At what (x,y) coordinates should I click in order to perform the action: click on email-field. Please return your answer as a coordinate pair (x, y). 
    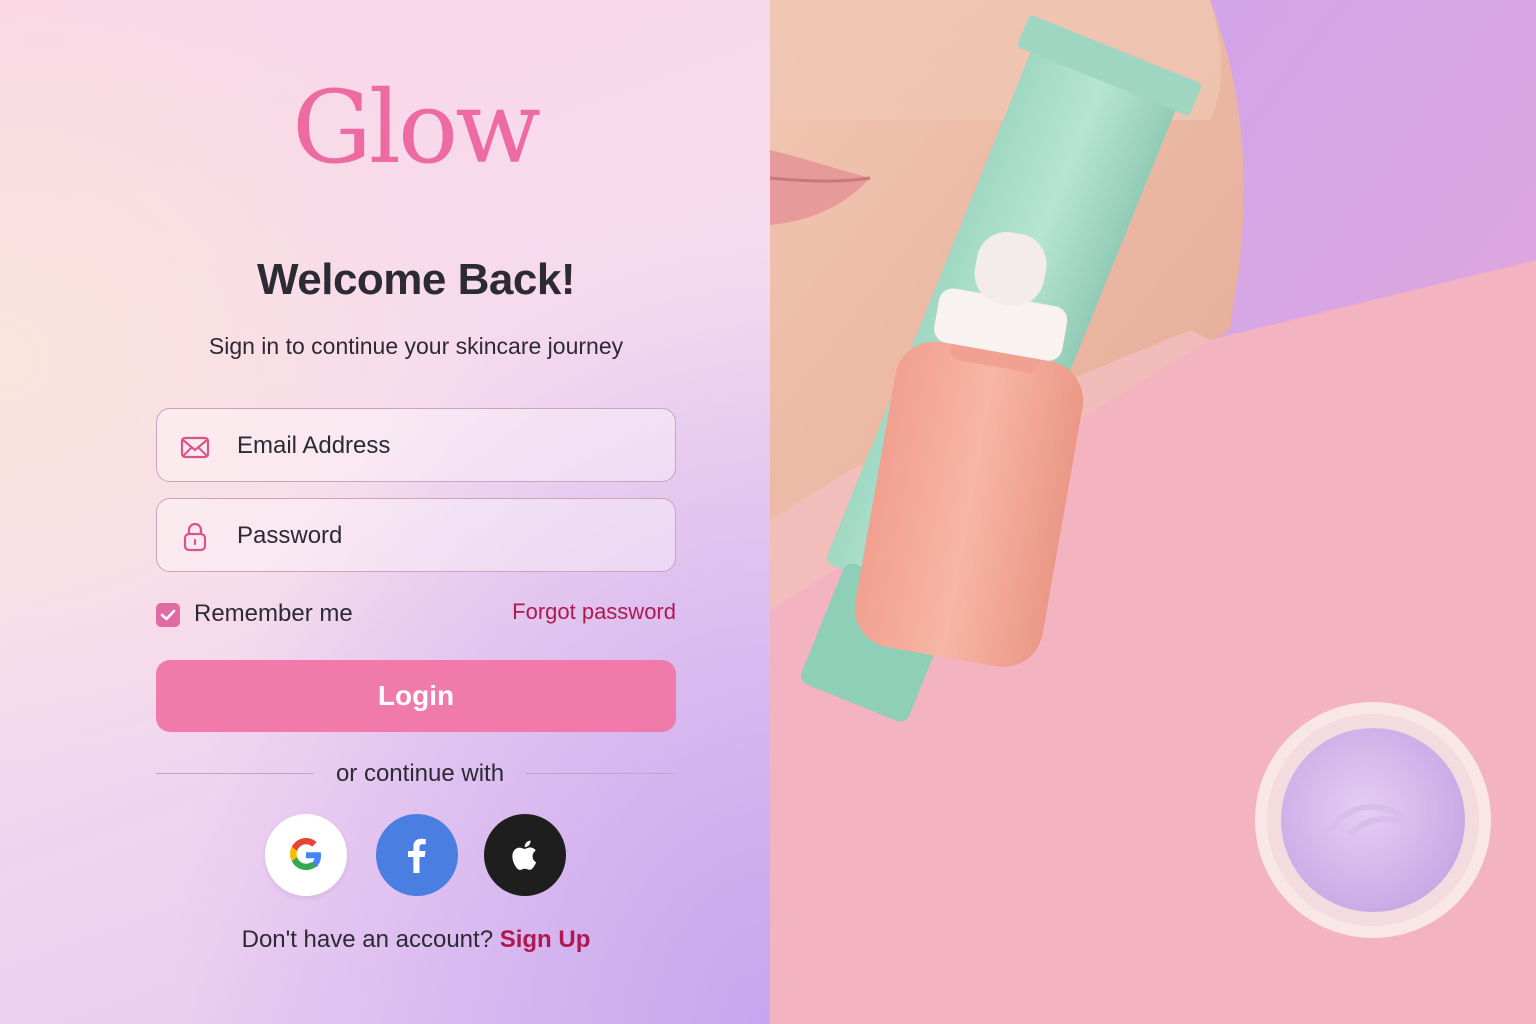
    Looking at the image, I should click on (416, 445).